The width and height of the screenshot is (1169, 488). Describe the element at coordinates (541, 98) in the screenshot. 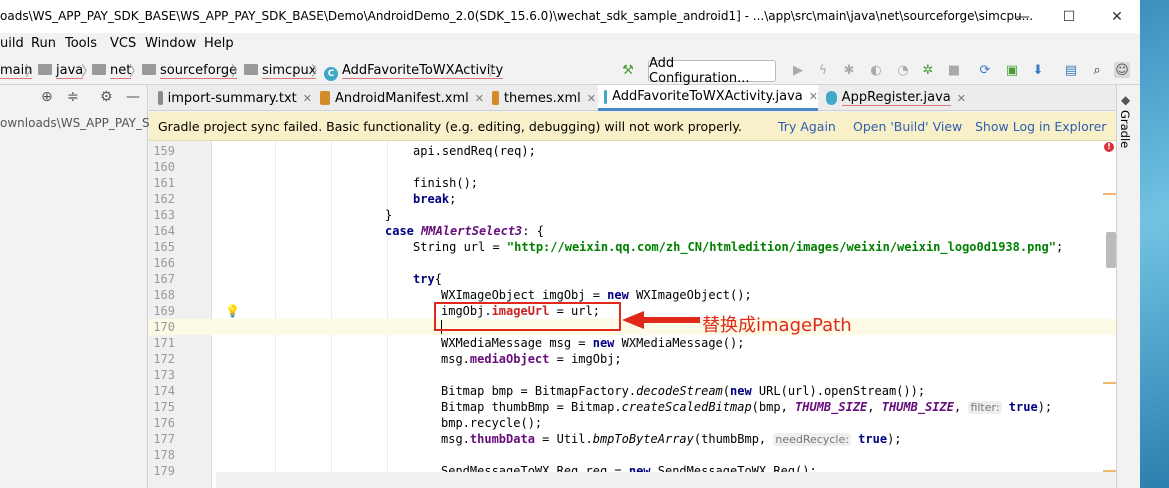

I see `tab-themes: themes.xml ✕` at that location.